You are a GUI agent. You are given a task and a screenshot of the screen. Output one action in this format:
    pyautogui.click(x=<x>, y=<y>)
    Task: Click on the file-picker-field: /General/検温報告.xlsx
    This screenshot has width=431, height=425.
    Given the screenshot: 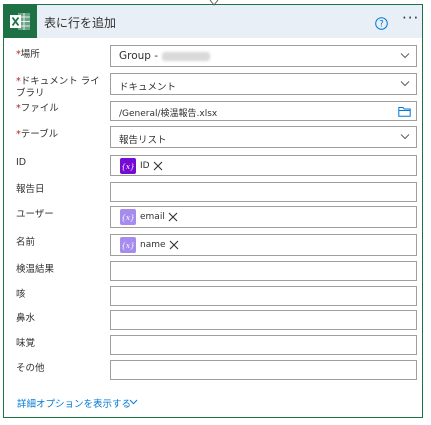 What is the action you would take?
    pyautogui.click(x=263, y=111)
    